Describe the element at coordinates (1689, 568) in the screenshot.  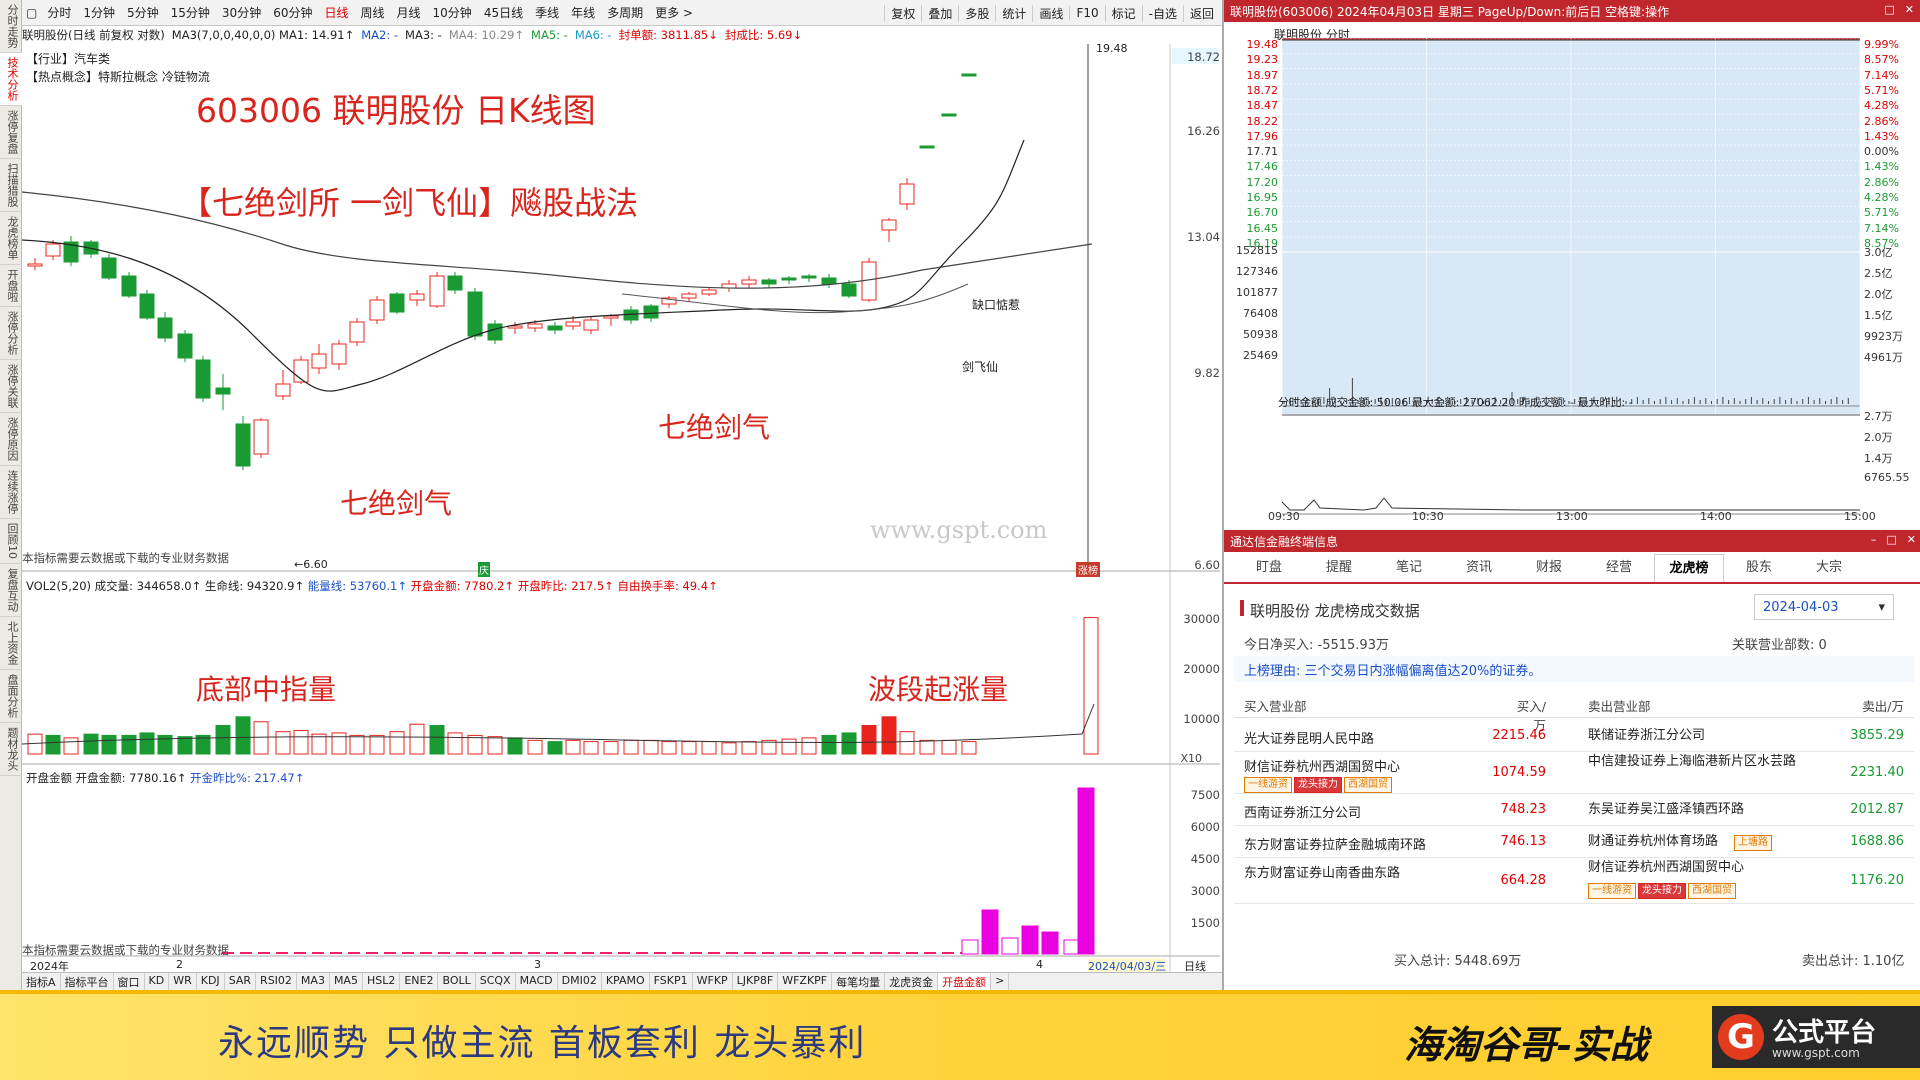
I see `lhb-tab-6: 龙虎榜` at that location.